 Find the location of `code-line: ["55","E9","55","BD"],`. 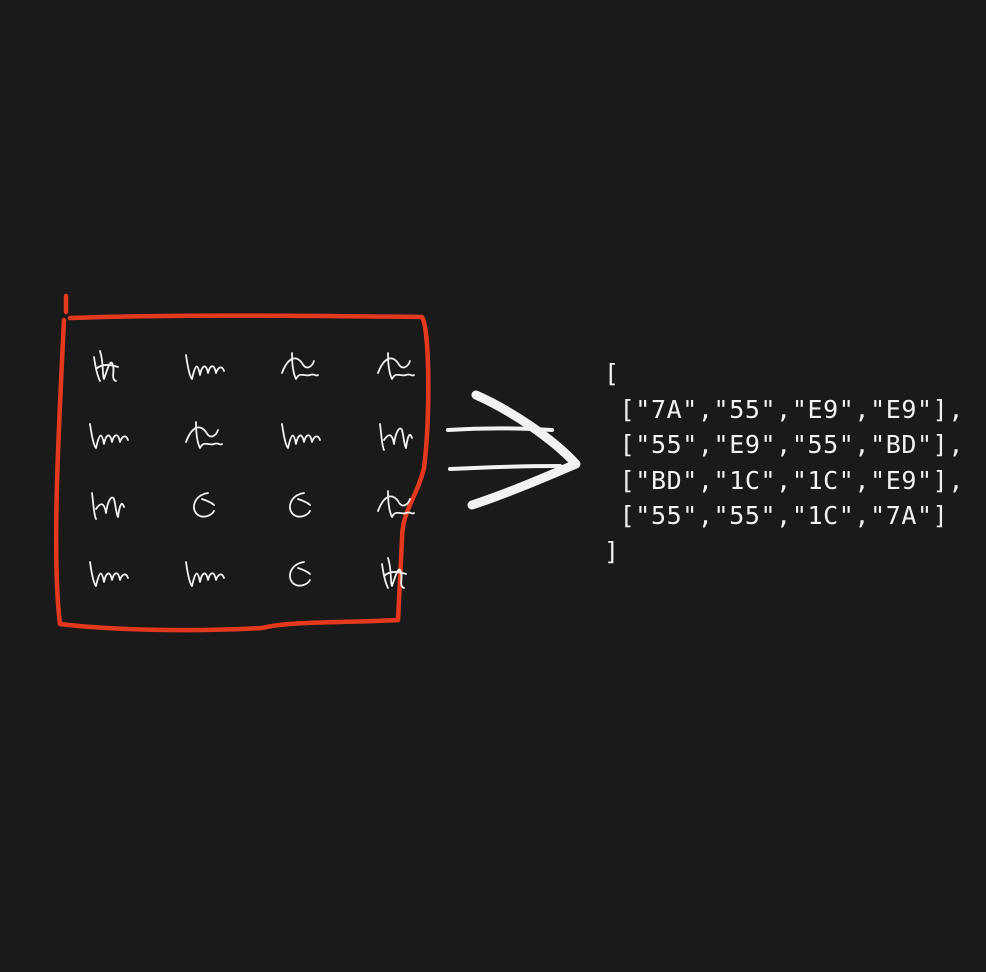

code-line: ["55","E9","55","BD"], is located at coordinates (784, 444).